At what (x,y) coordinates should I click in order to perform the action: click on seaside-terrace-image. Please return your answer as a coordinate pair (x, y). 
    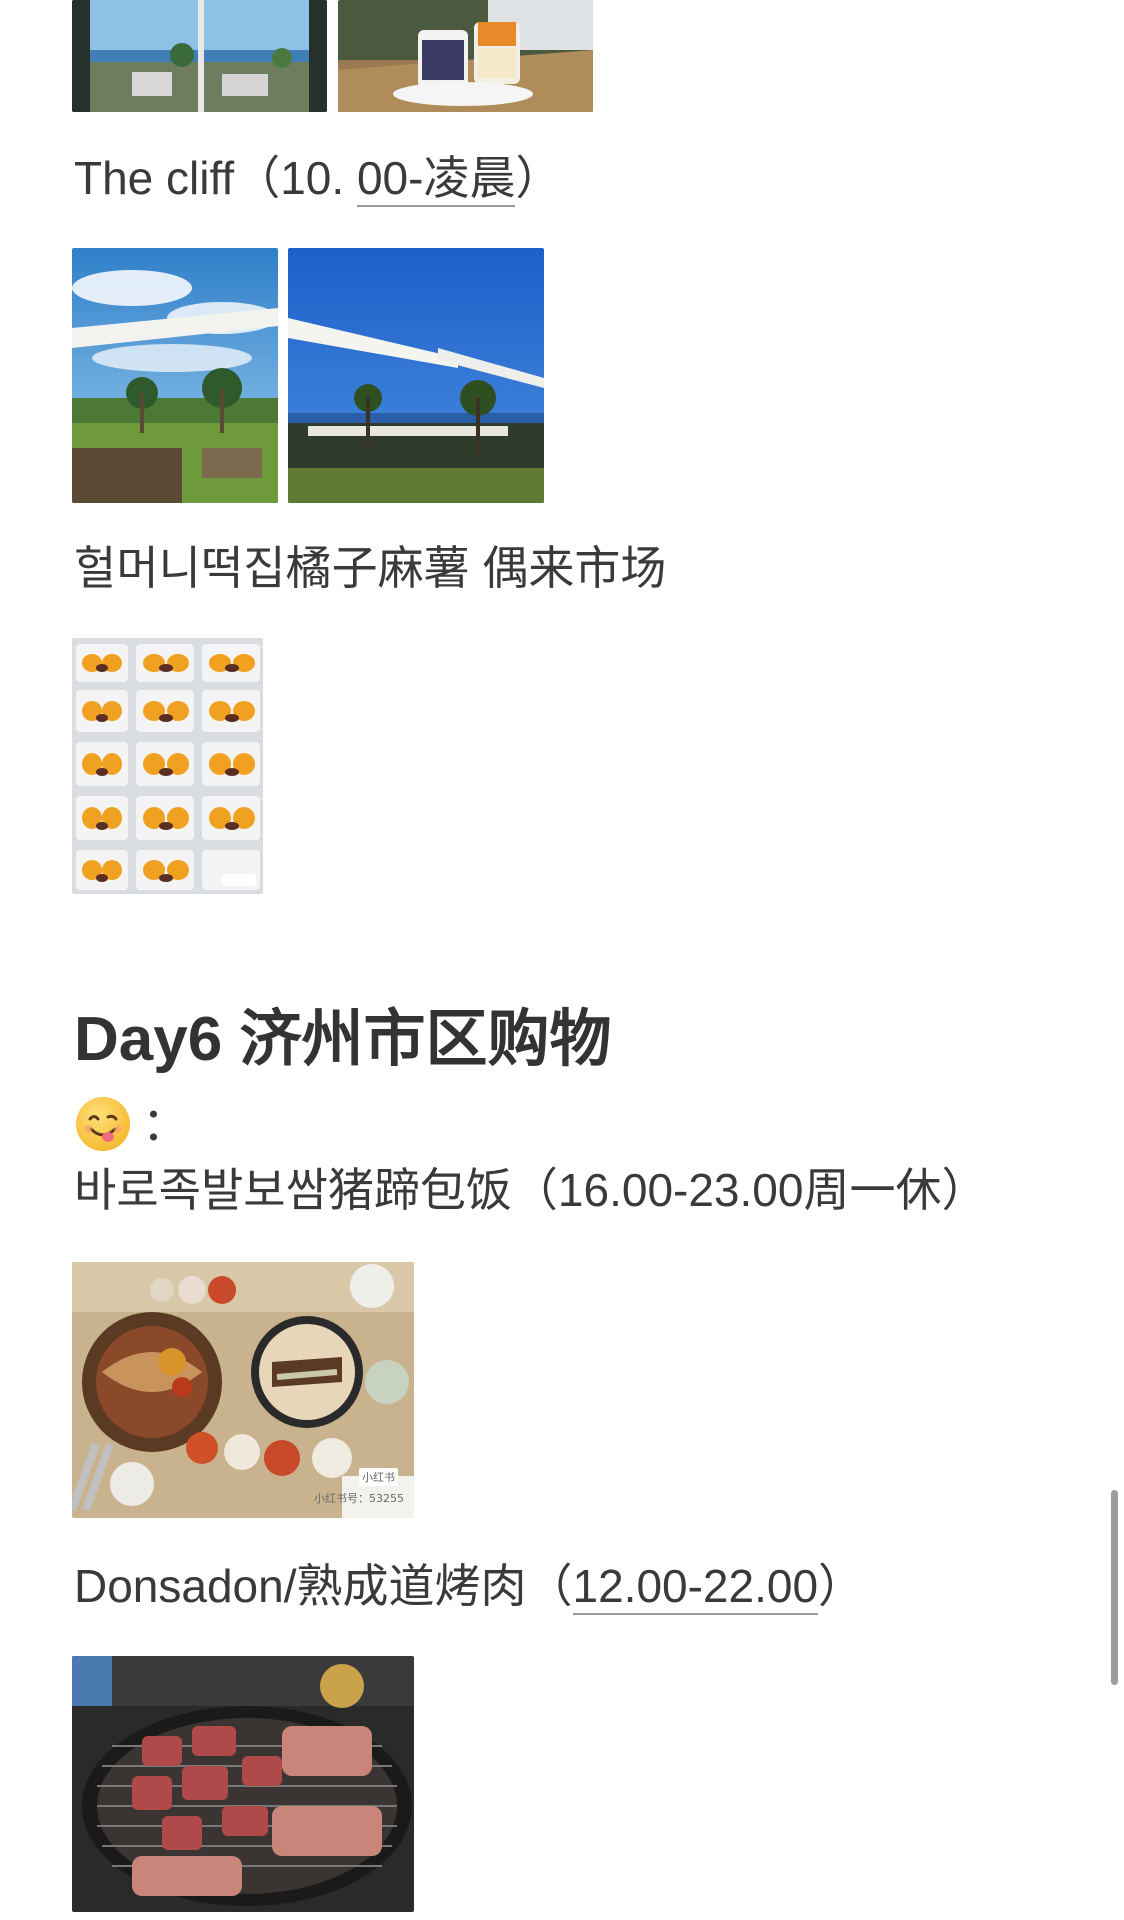
    Looking at the image, I should click on (199, 56).